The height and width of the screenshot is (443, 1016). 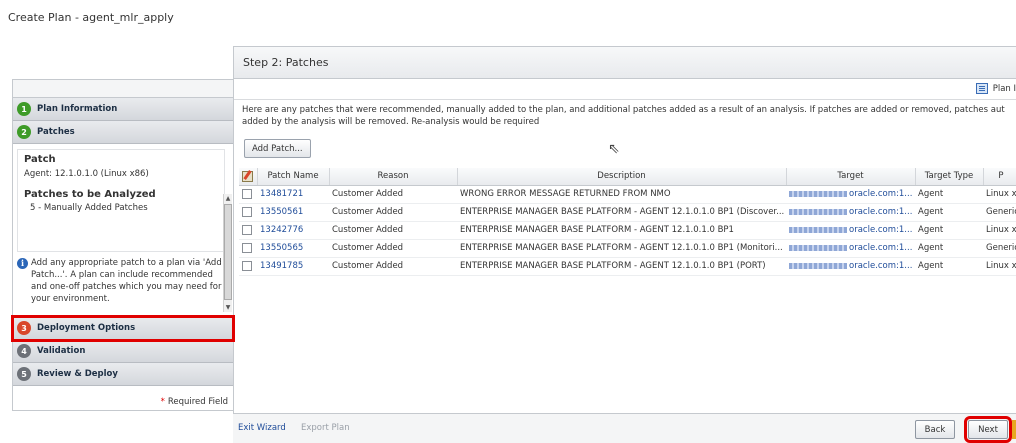 I want to click on scroll-thumb, so click(x=228, y=252).